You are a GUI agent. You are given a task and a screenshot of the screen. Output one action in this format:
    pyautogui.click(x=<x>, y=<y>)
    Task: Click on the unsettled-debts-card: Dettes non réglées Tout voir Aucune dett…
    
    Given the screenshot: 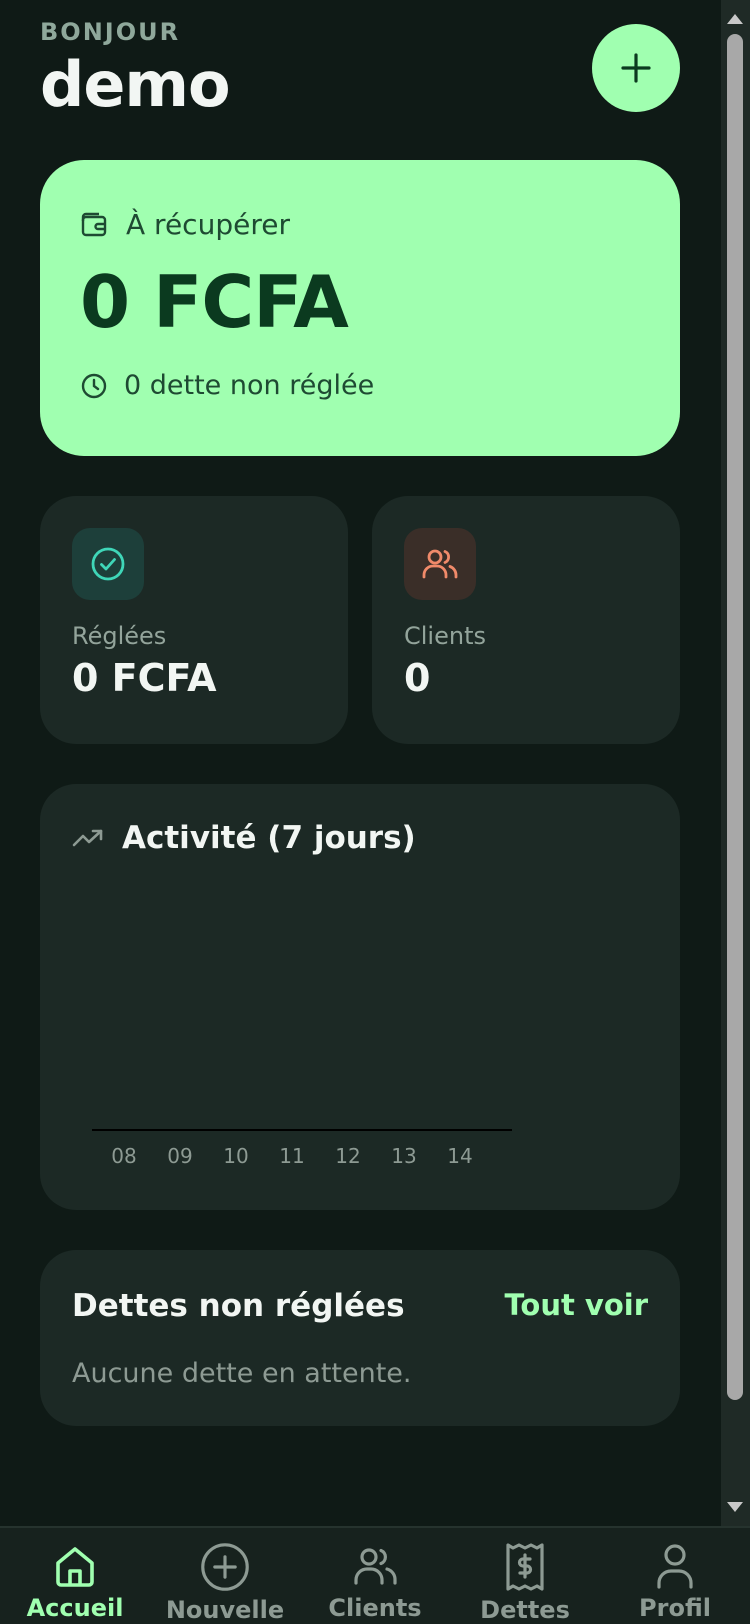 What is the action you would take?
    pyautogui.click(x=360, y=1338)
    